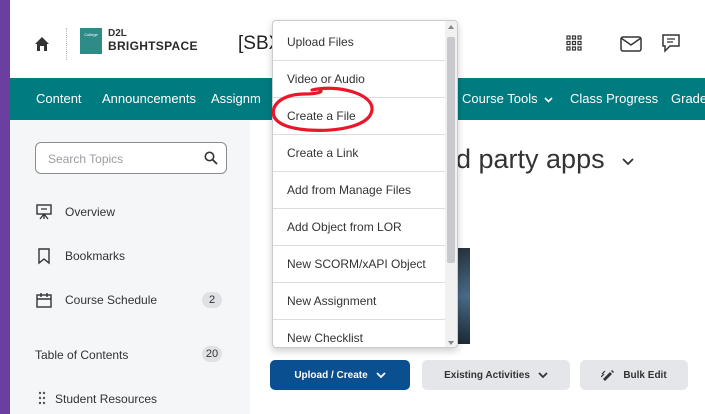  What do you see at coordinates (66, 44) in the screenshot?
I see `header-divider` at bounding box center [66, 44].